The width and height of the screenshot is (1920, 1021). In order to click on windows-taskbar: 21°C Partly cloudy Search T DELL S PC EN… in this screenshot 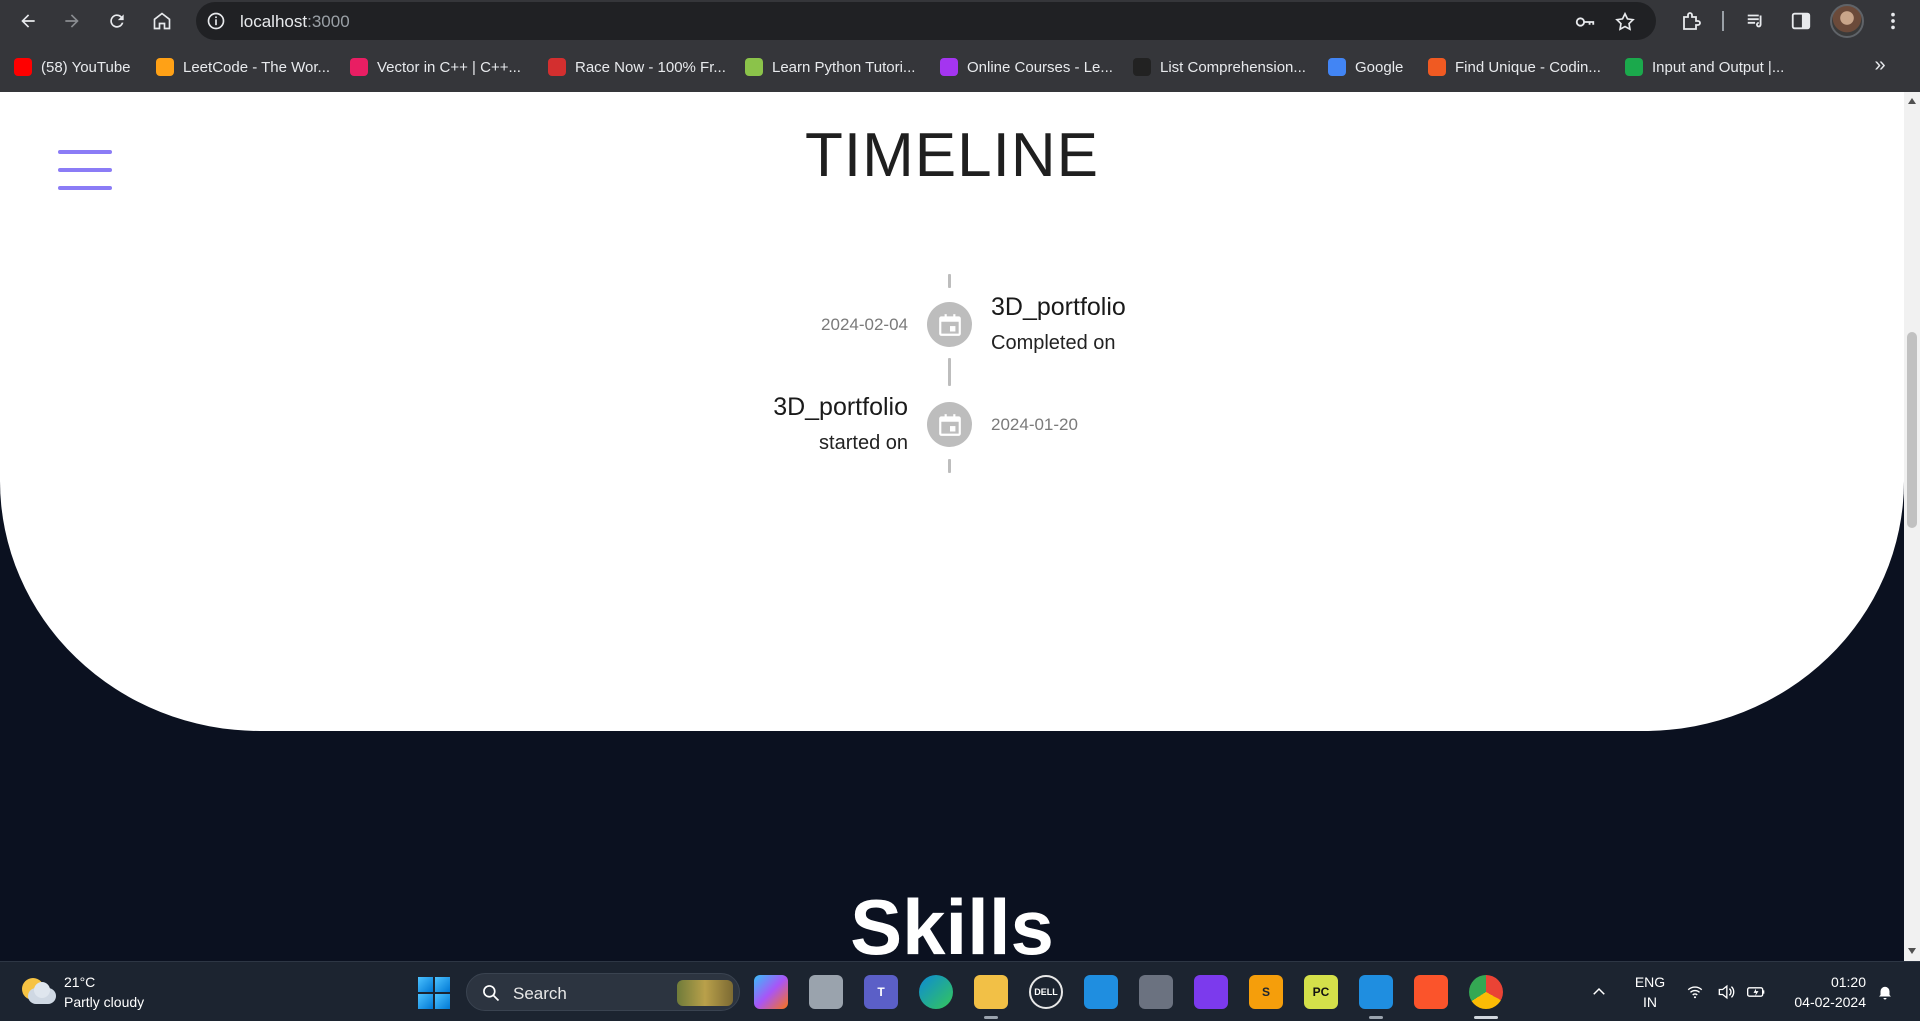, I will do `click(960, 991)`.